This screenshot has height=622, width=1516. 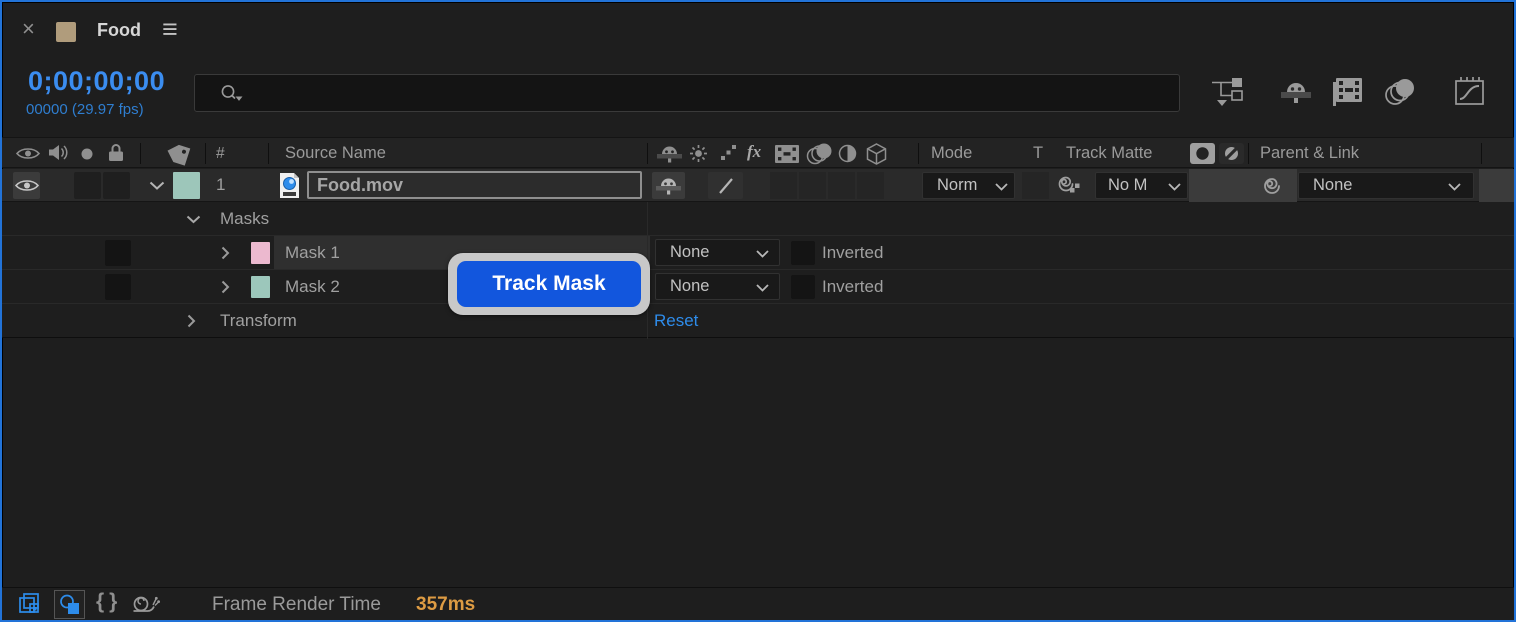 I want to click on frame-info: 00000 (29.97 fps), so click(x=85, y=109).